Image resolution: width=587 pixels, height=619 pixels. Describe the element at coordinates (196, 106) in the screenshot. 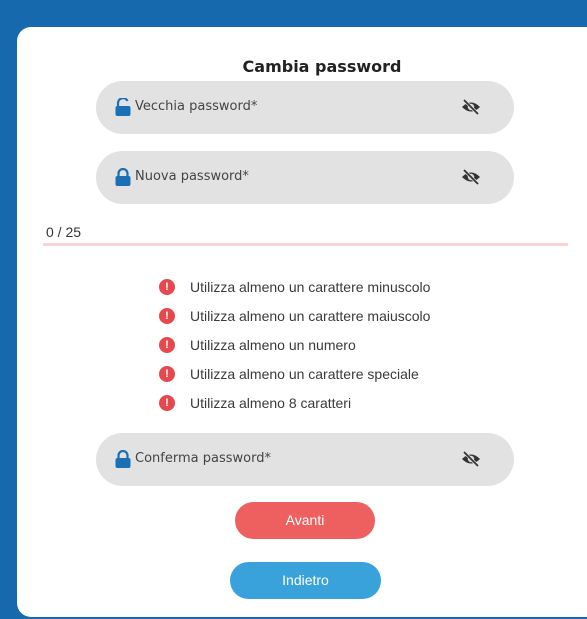

I see `old-password-placeholder: Vecchia password*` at that location.